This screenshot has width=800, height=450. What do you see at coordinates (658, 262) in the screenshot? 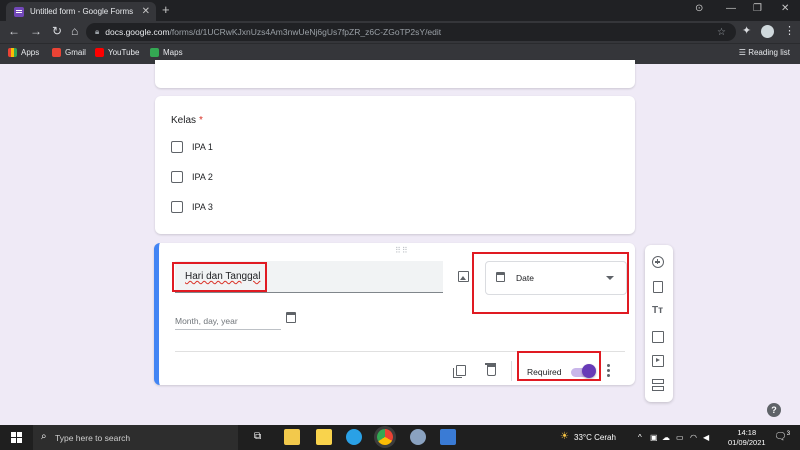
I see `add-question-icon` at bounding box center [658, 262].